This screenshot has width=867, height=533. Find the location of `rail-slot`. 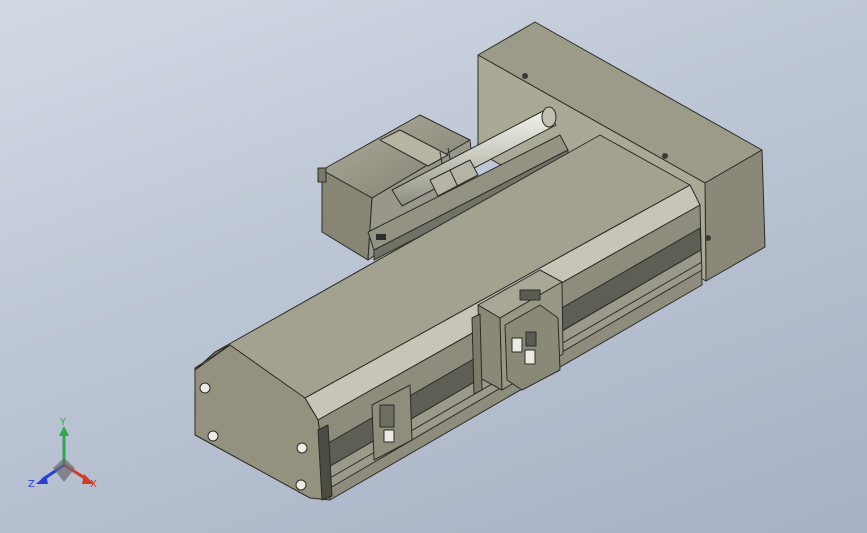

rail-slot is located at coordinates (381, 237).